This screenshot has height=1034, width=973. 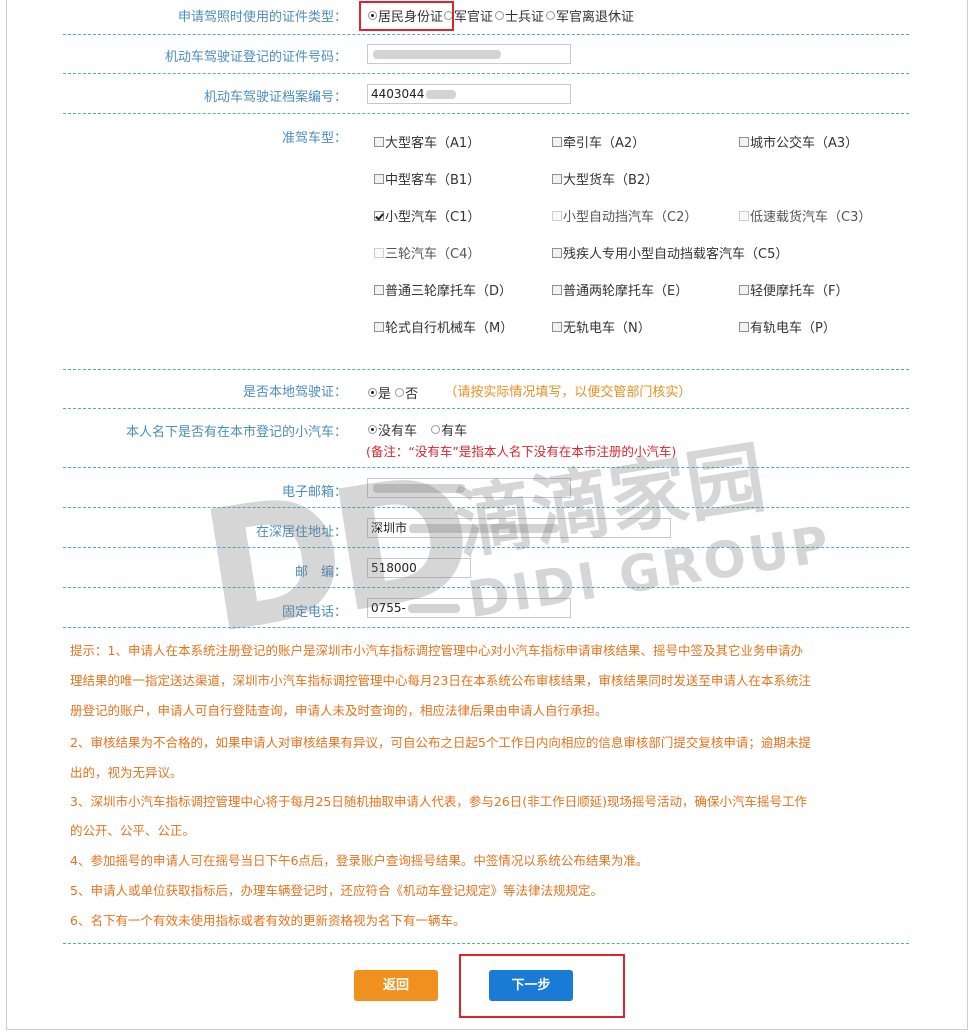 I want to click on vehicle-class-label-text: 普通三轮摩托车（D）, so click(x=449, y=291).